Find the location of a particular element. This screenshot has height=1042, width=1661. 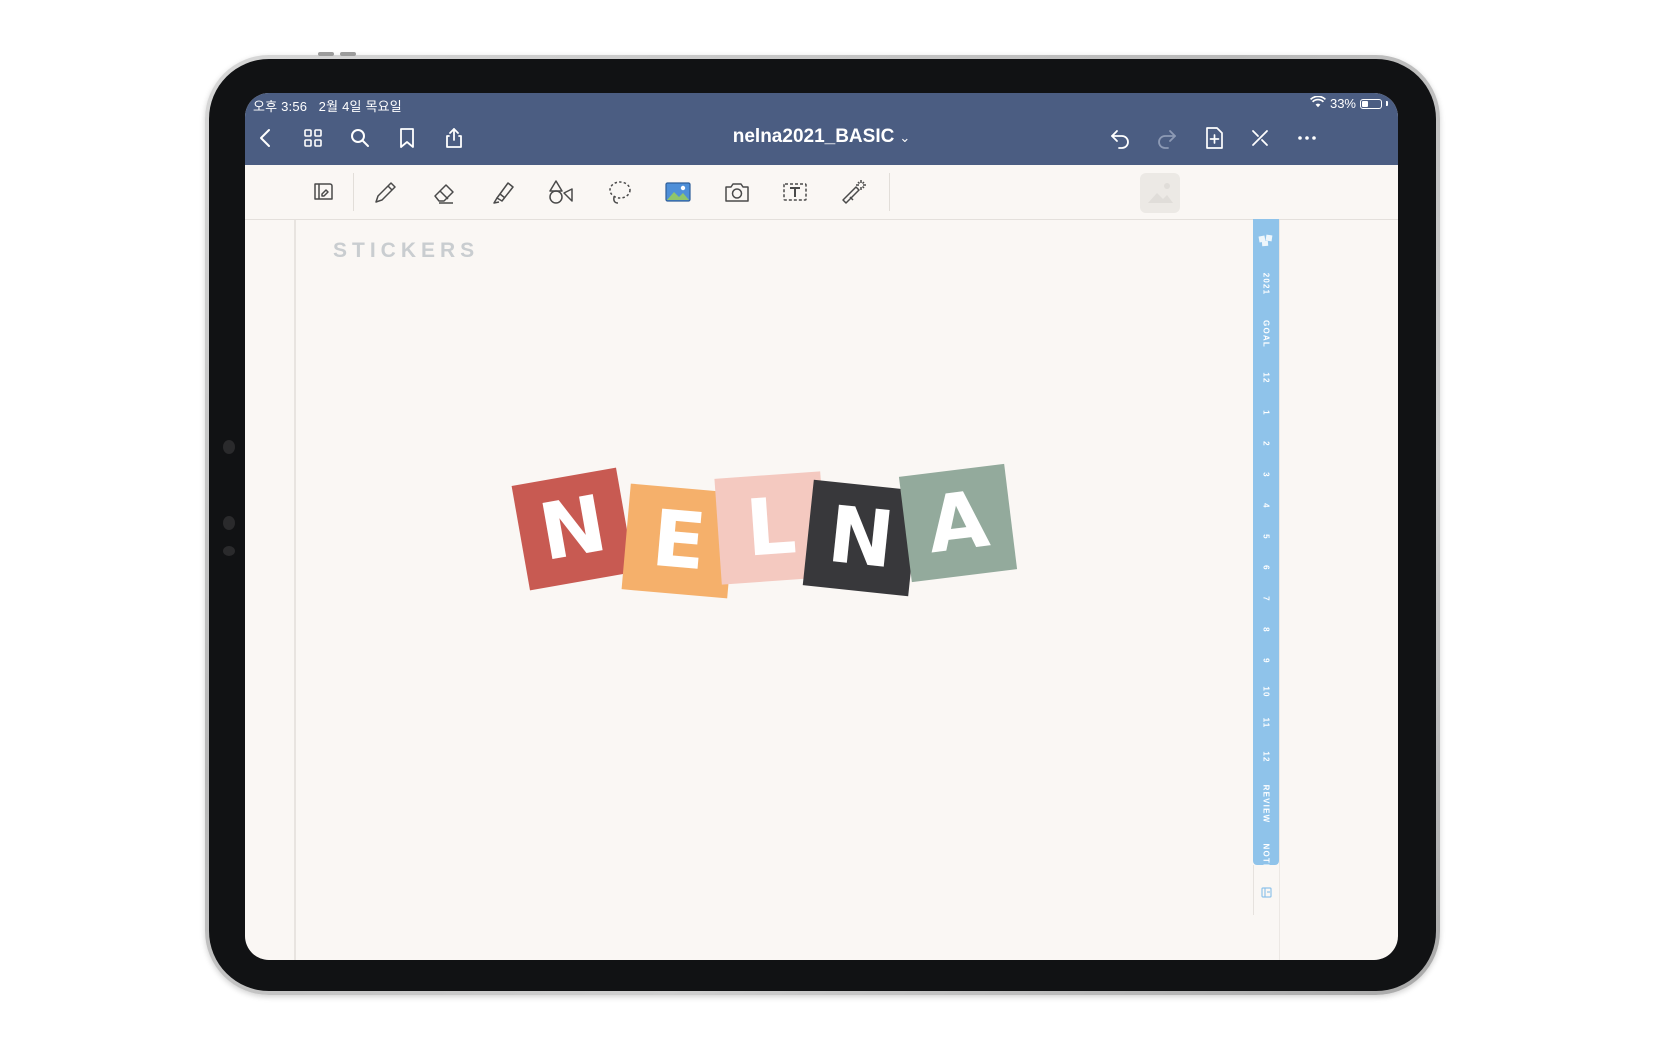

close-toolbar-icon is located at coordinates (1260, 138).